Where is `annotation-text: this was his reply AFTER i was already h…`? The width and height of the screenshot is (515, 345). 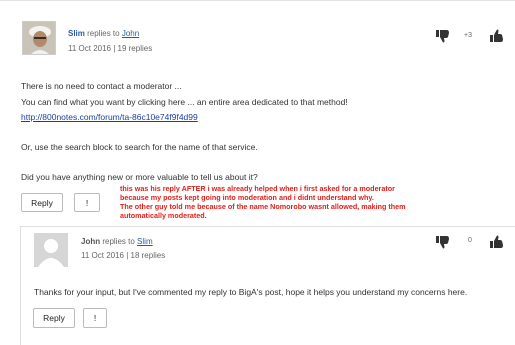
annotation-text: this was his reply AFTER i was already h… is located at coordinates (263, 202).